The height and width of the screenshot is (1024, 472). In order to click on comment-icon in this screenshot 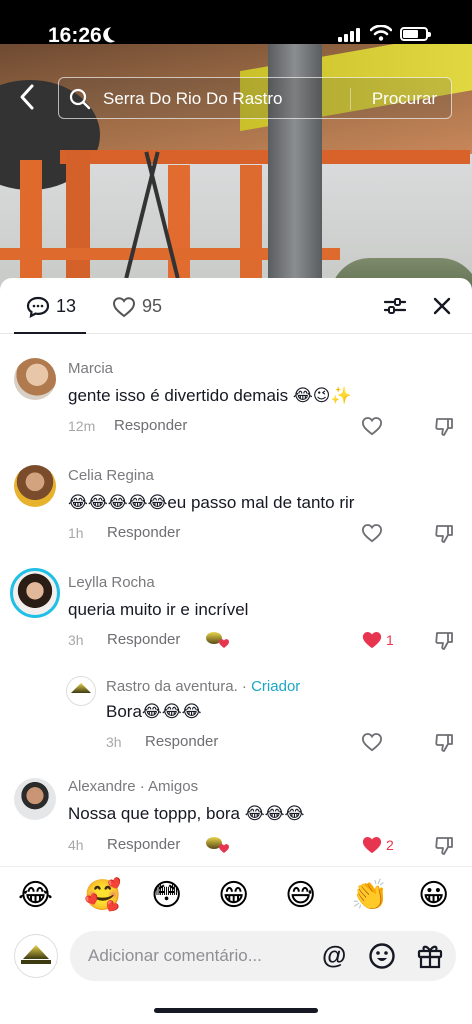, I will do `click(38, 307)`.